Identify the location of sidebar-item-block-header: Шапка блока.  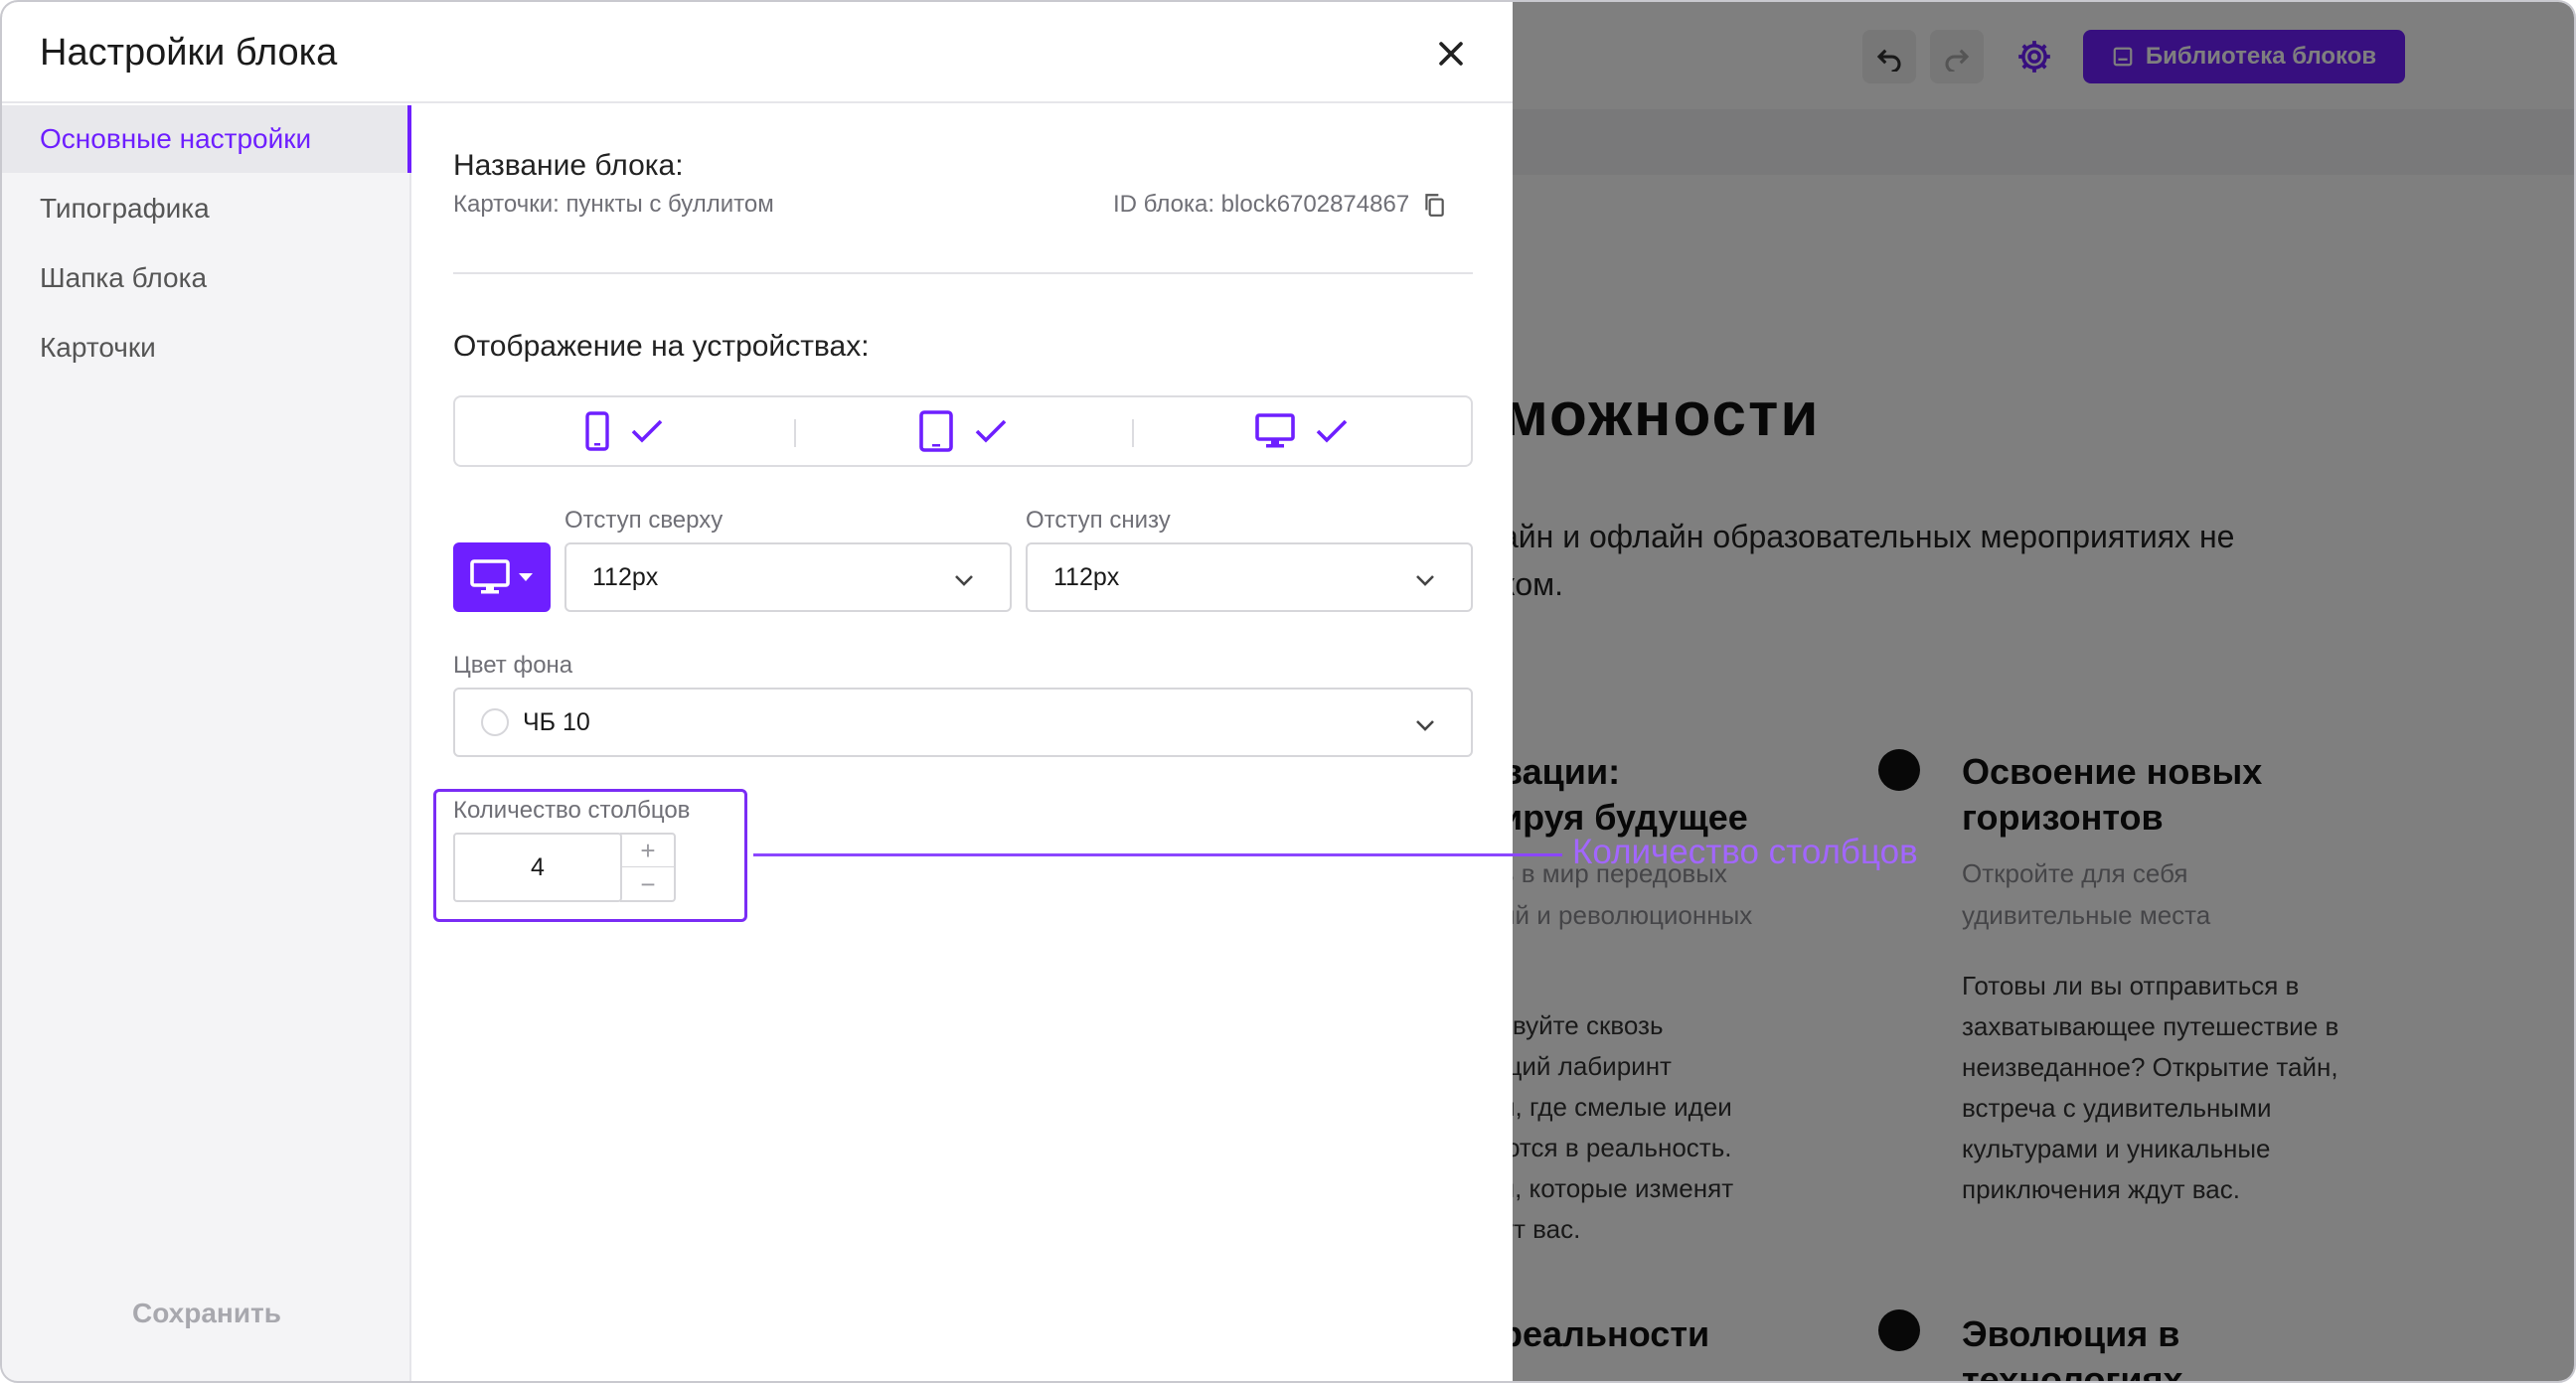
(206, 278).